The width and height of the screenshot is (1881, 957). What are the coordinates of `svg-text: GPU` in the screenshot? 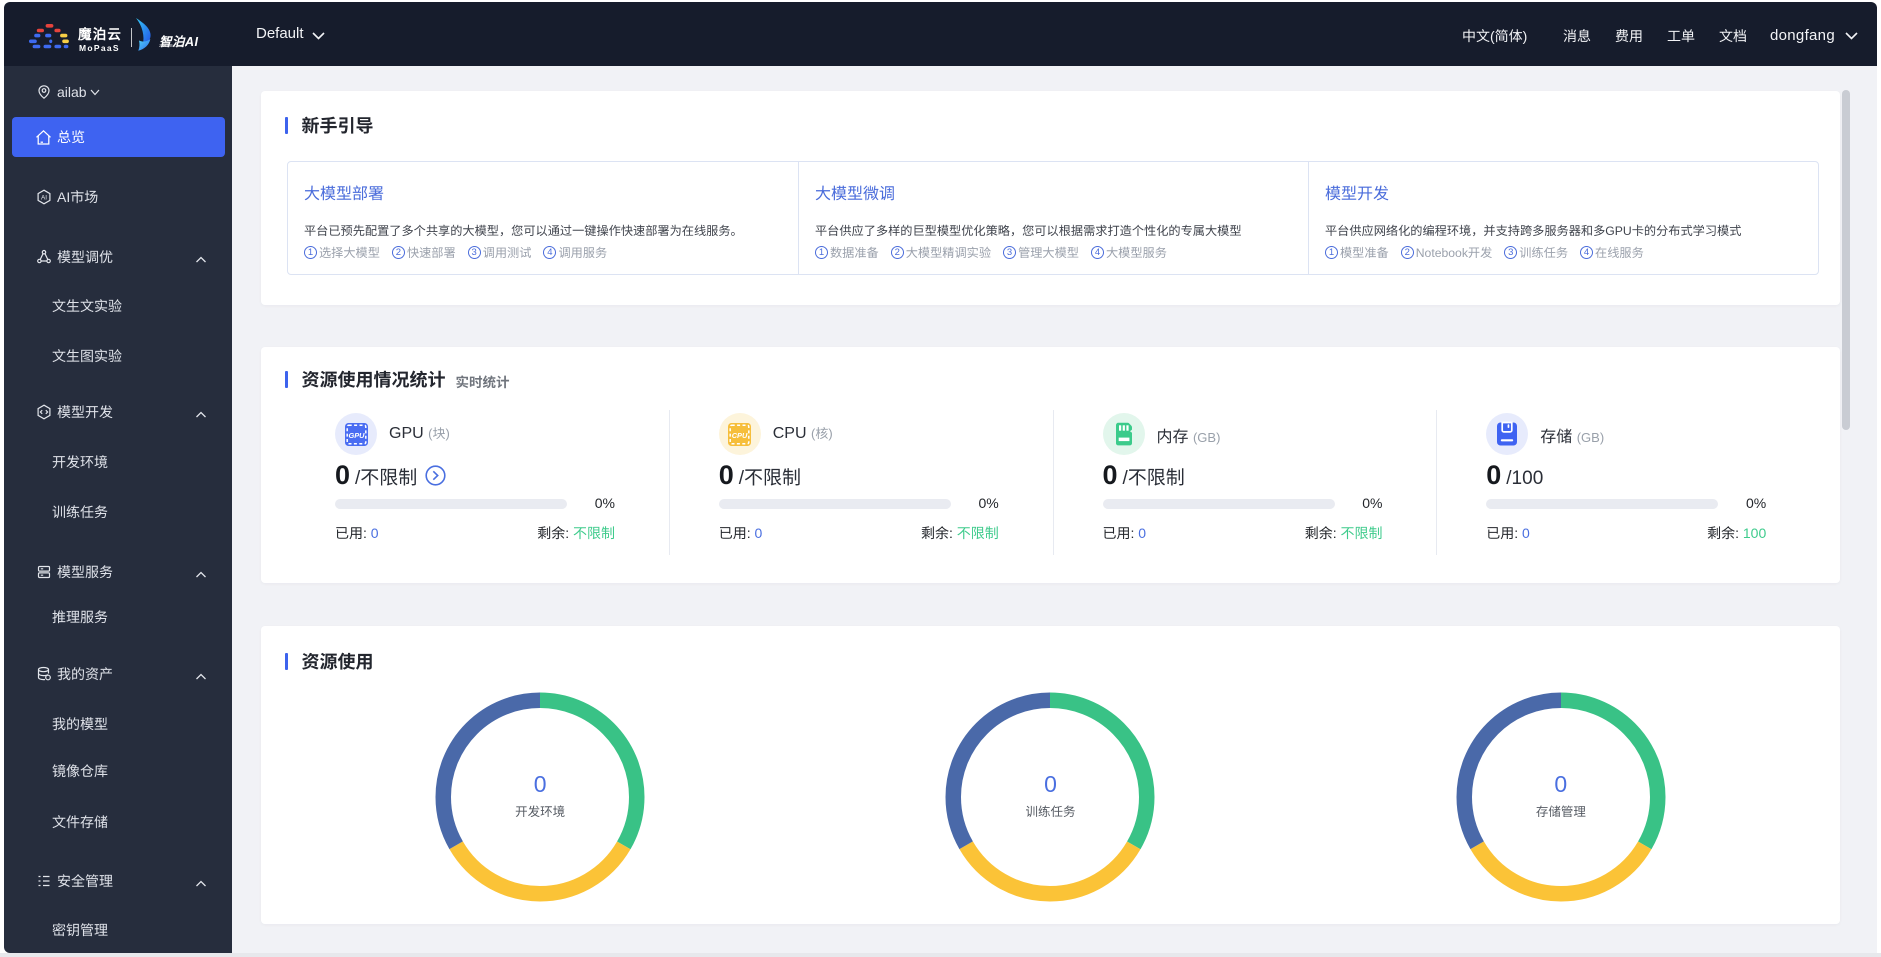 It's located at (356, 434).